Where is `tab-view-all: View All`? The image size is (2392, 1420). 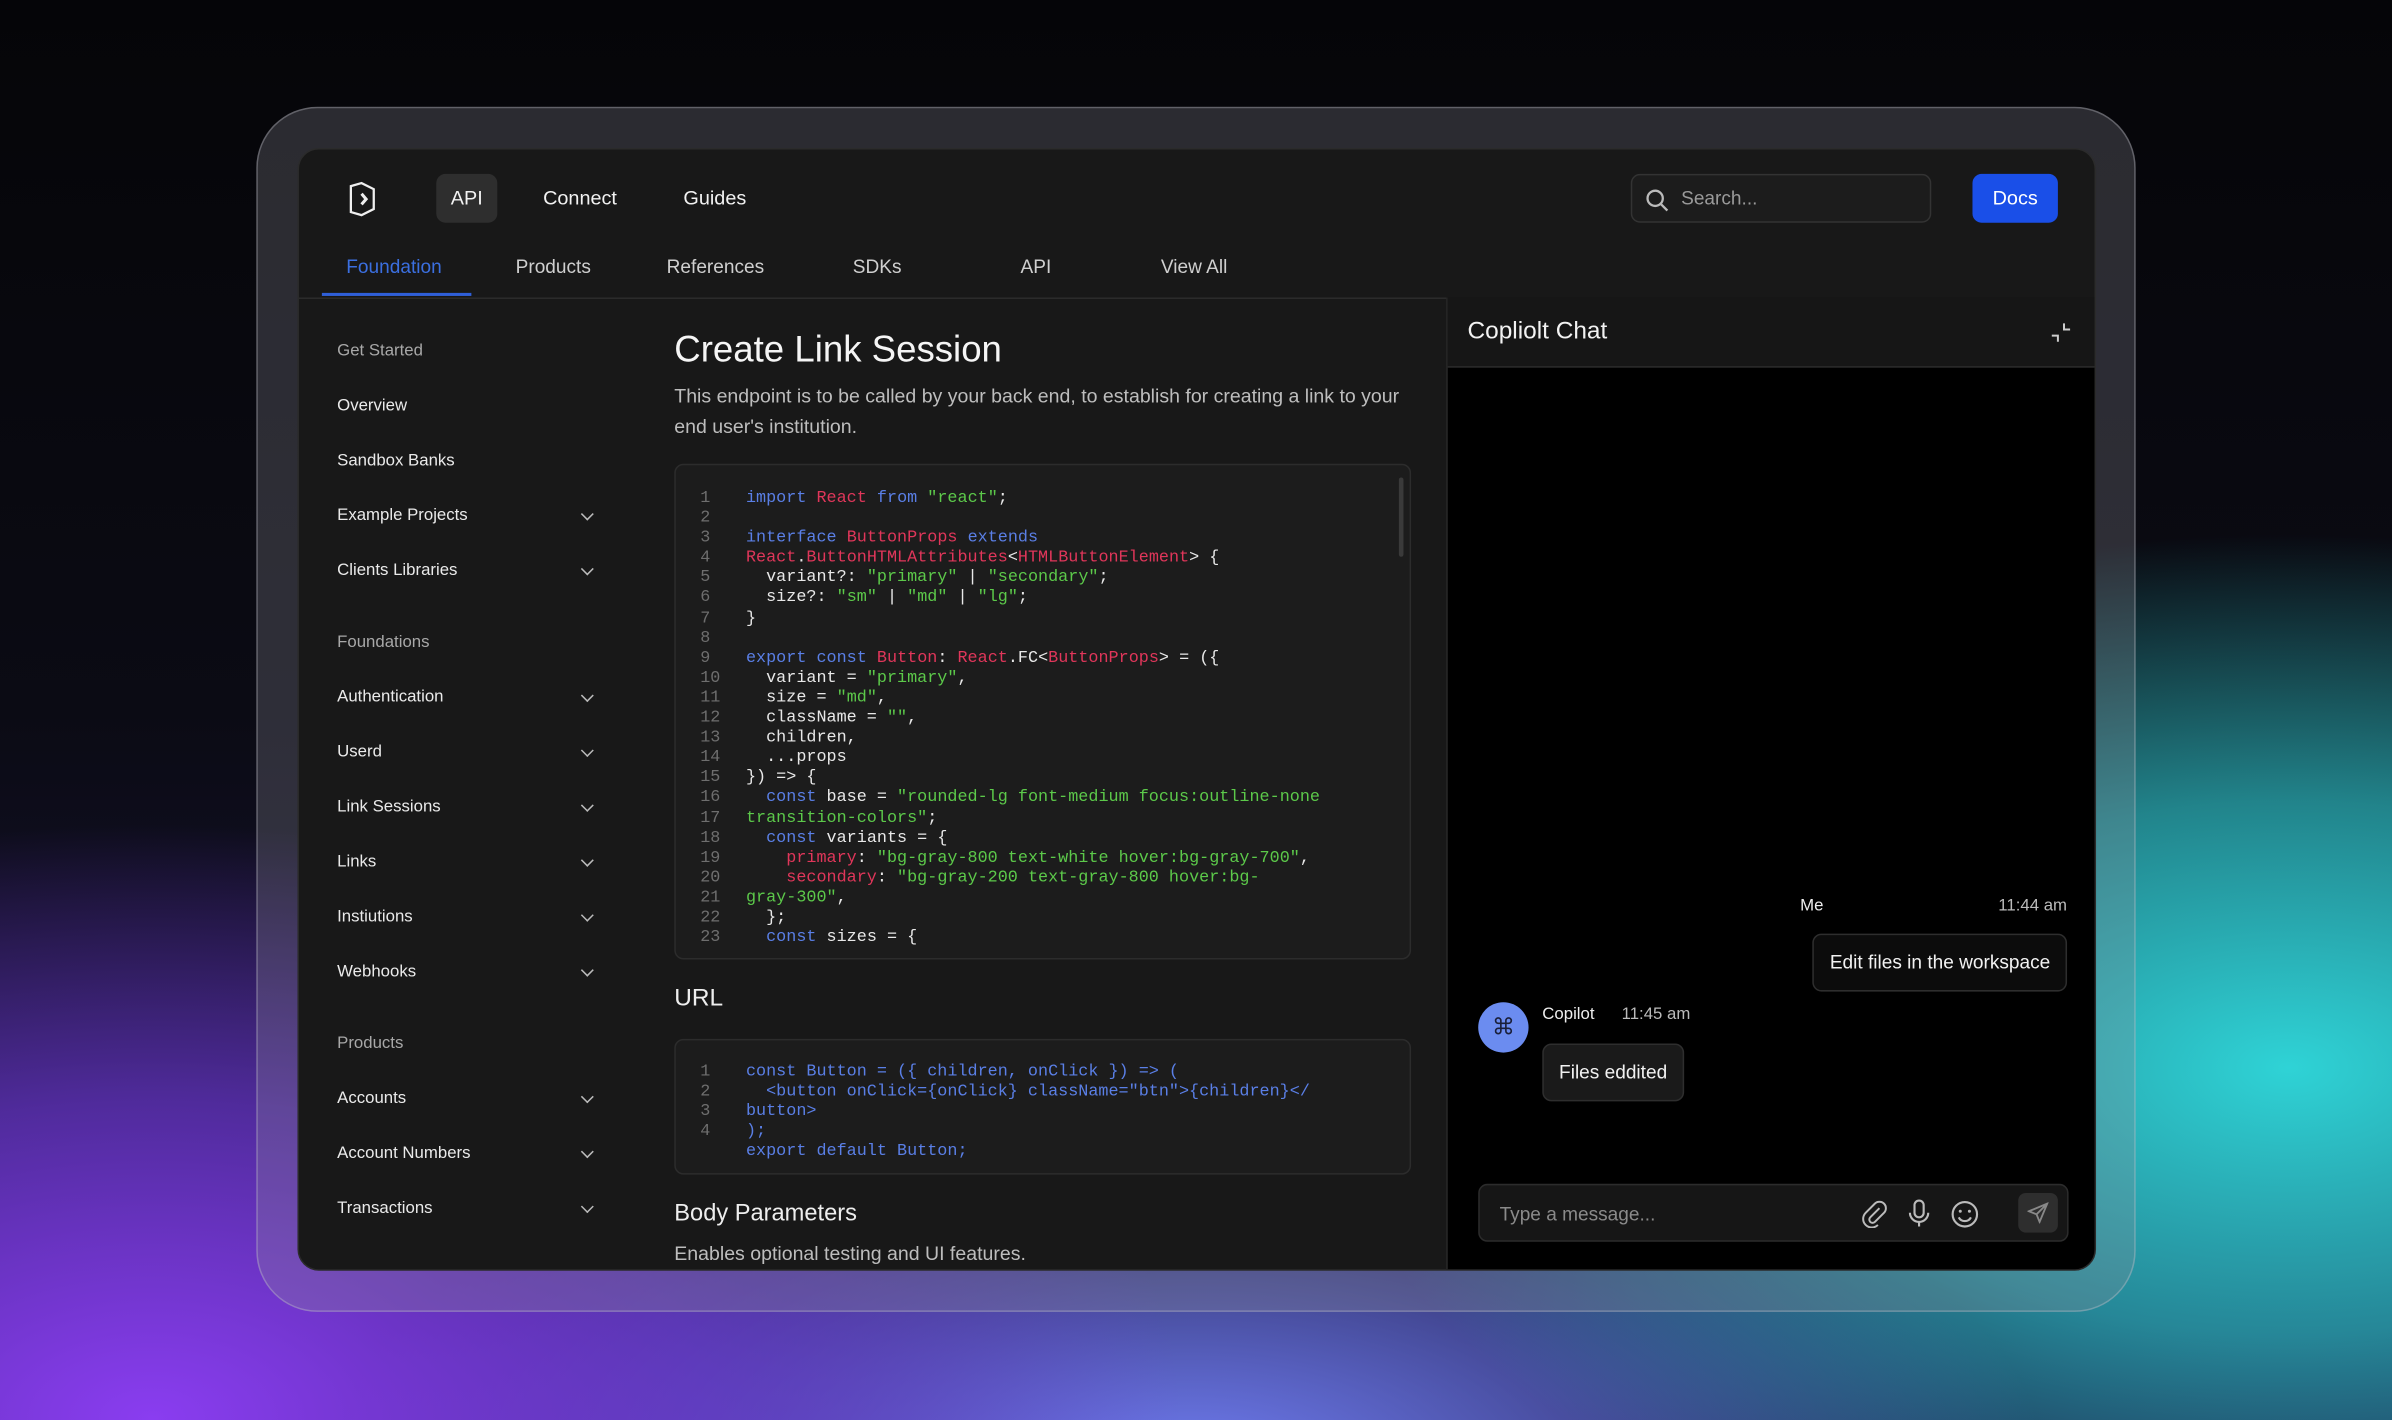 tab-view-all: View All is located at coordinates (1194, 266).